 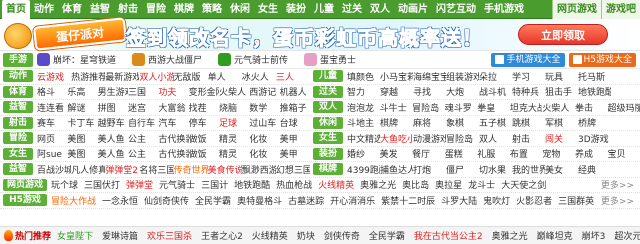 I want to click on category-link: 美食传说, so click(x=225, y=169).